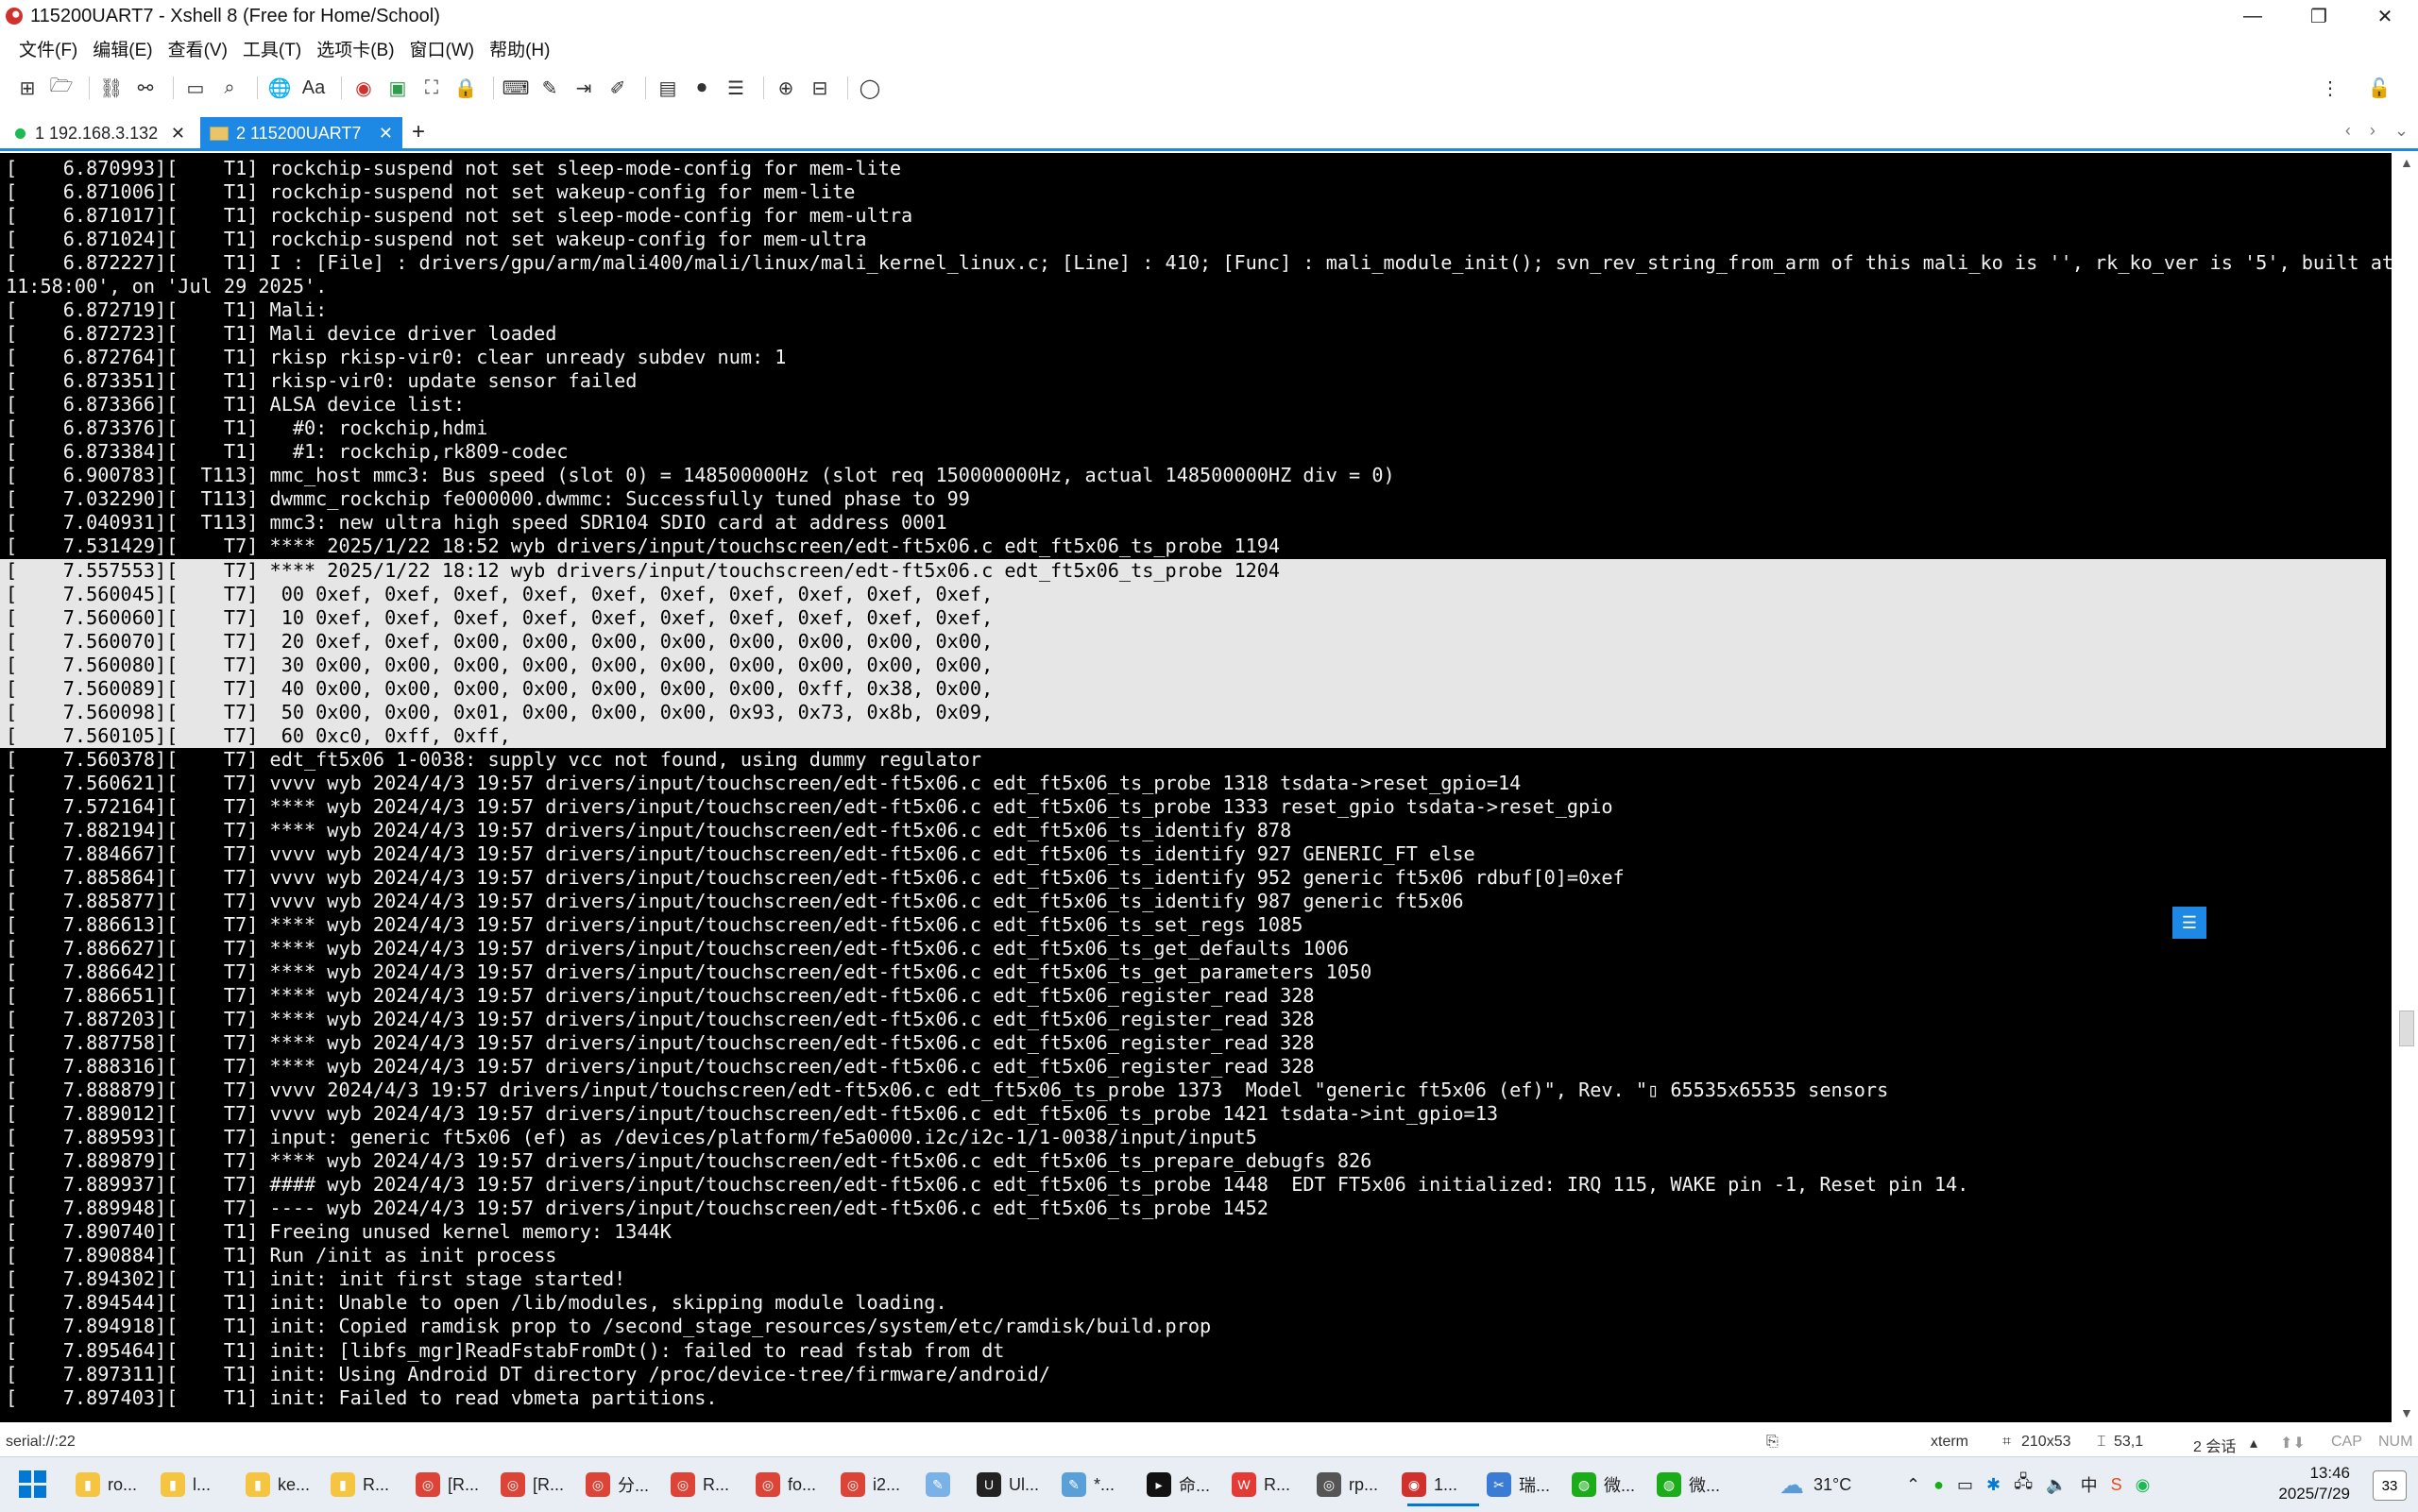 This screenshot has height=1512, width=2418. Describe the element at coordinates (2406, 787) in the screenshot. I see `terminal-scrollbar: ▲ ▼` at that location.